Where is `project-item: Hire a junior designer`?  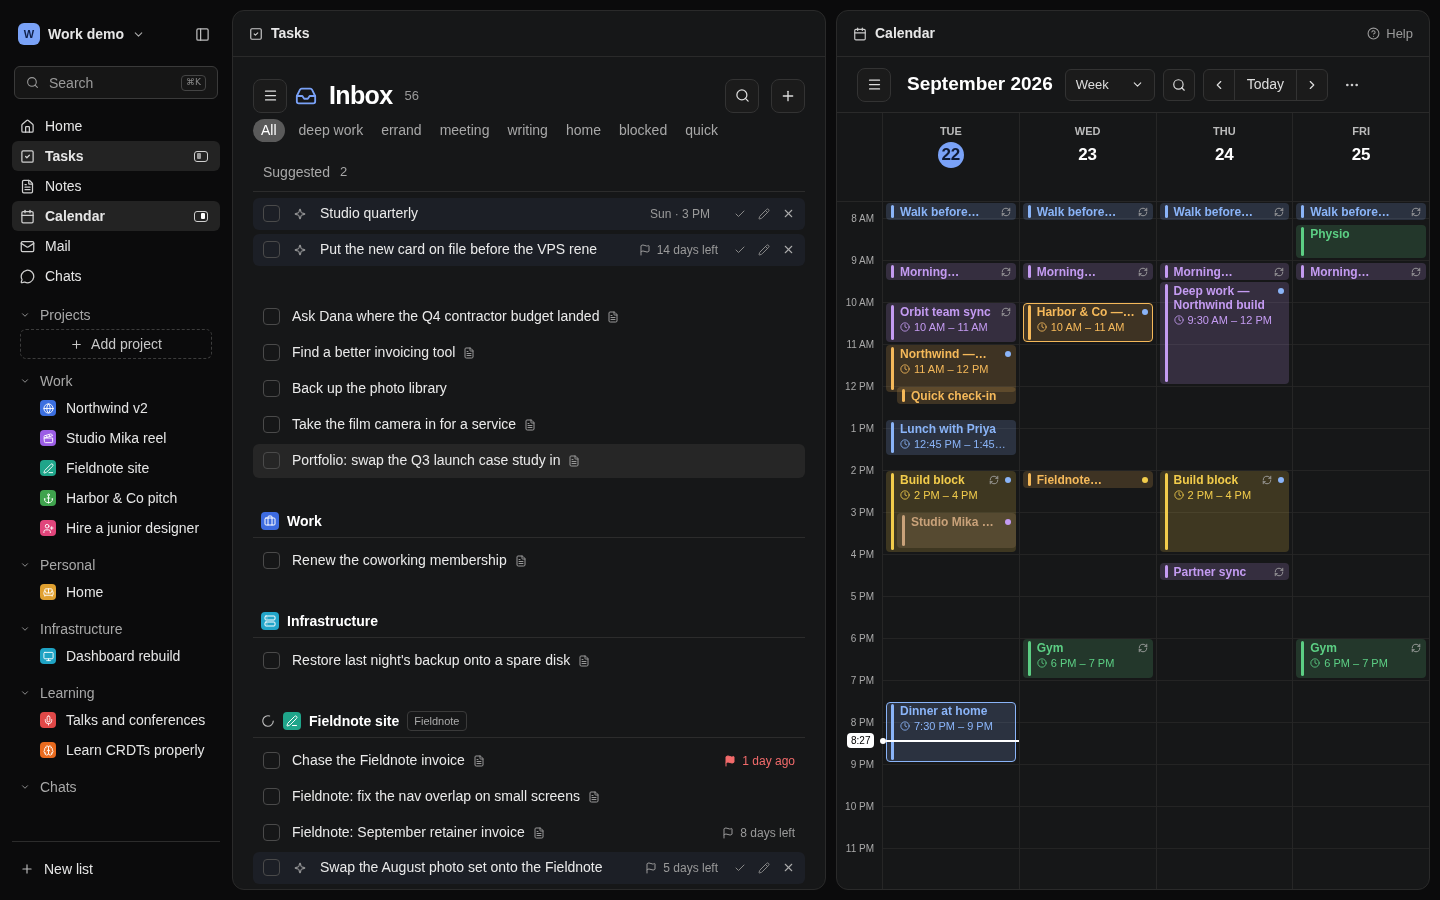 project-item: Hire a junior designer is located at coordinates (116, 528).